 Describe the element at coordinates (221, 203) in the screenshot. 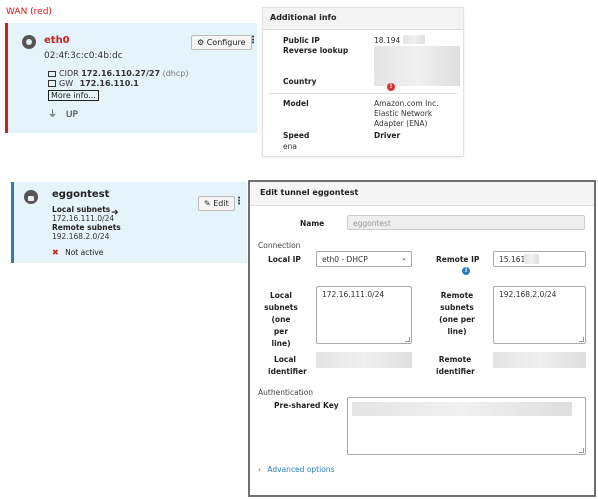

I see `edit-label: Edit` at that location.